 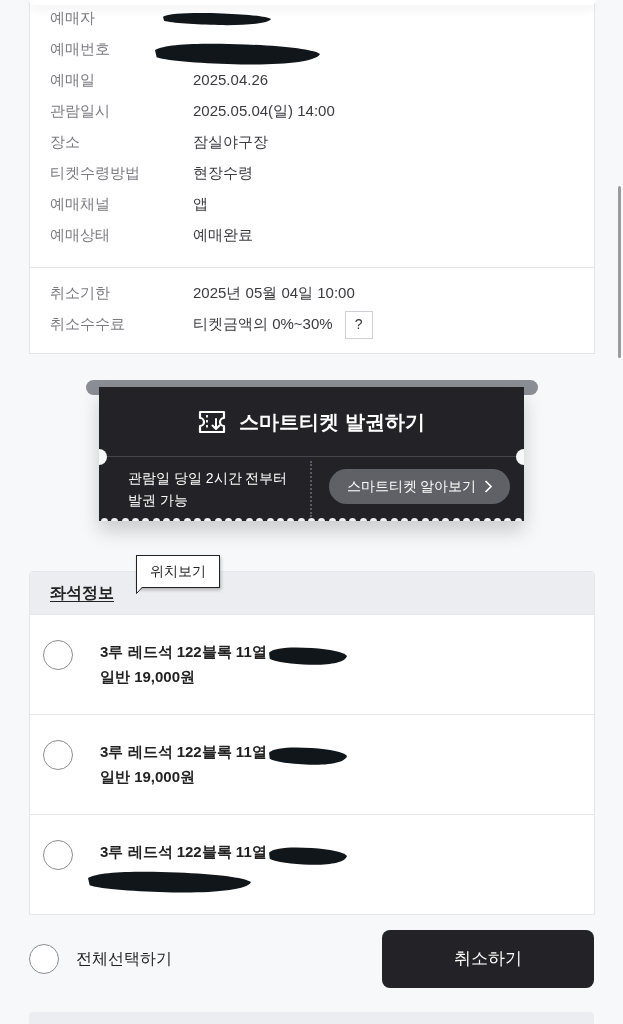 I want to click on field-label: 예매일, so click(x=72, y=80).